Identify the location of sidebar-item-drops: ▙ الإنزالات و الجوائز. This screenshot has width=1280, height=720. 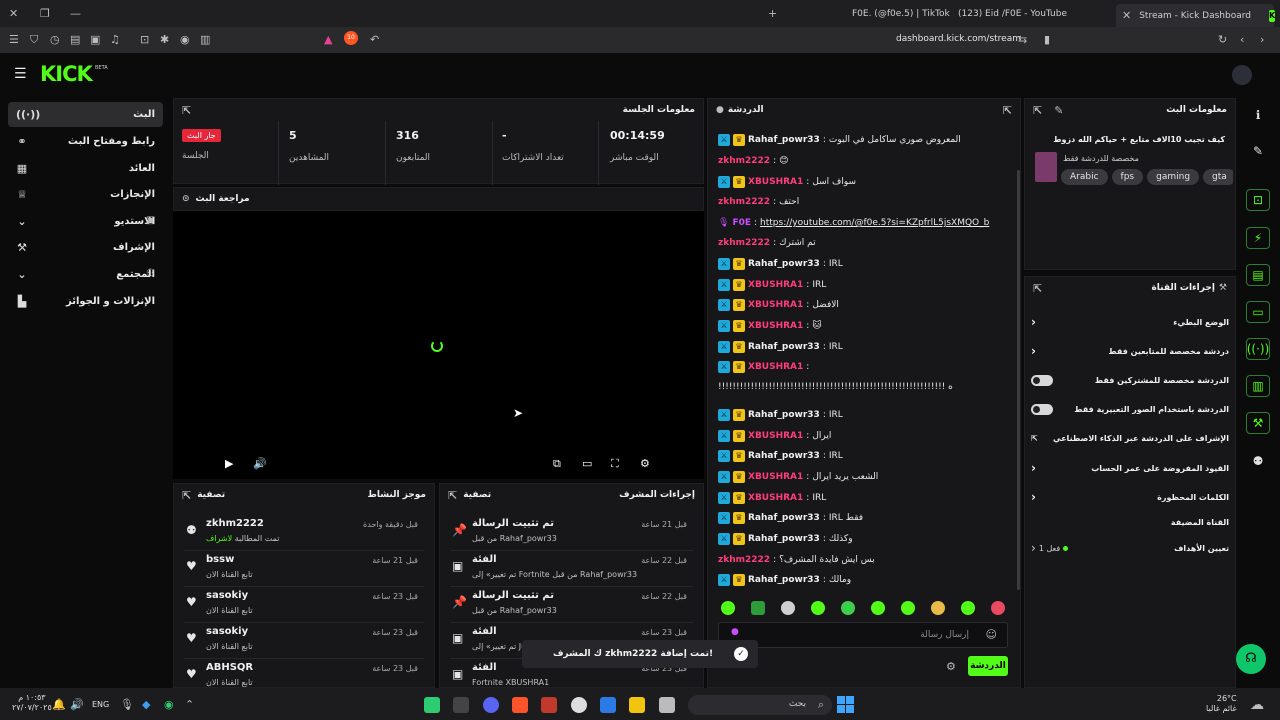
(85, 301).